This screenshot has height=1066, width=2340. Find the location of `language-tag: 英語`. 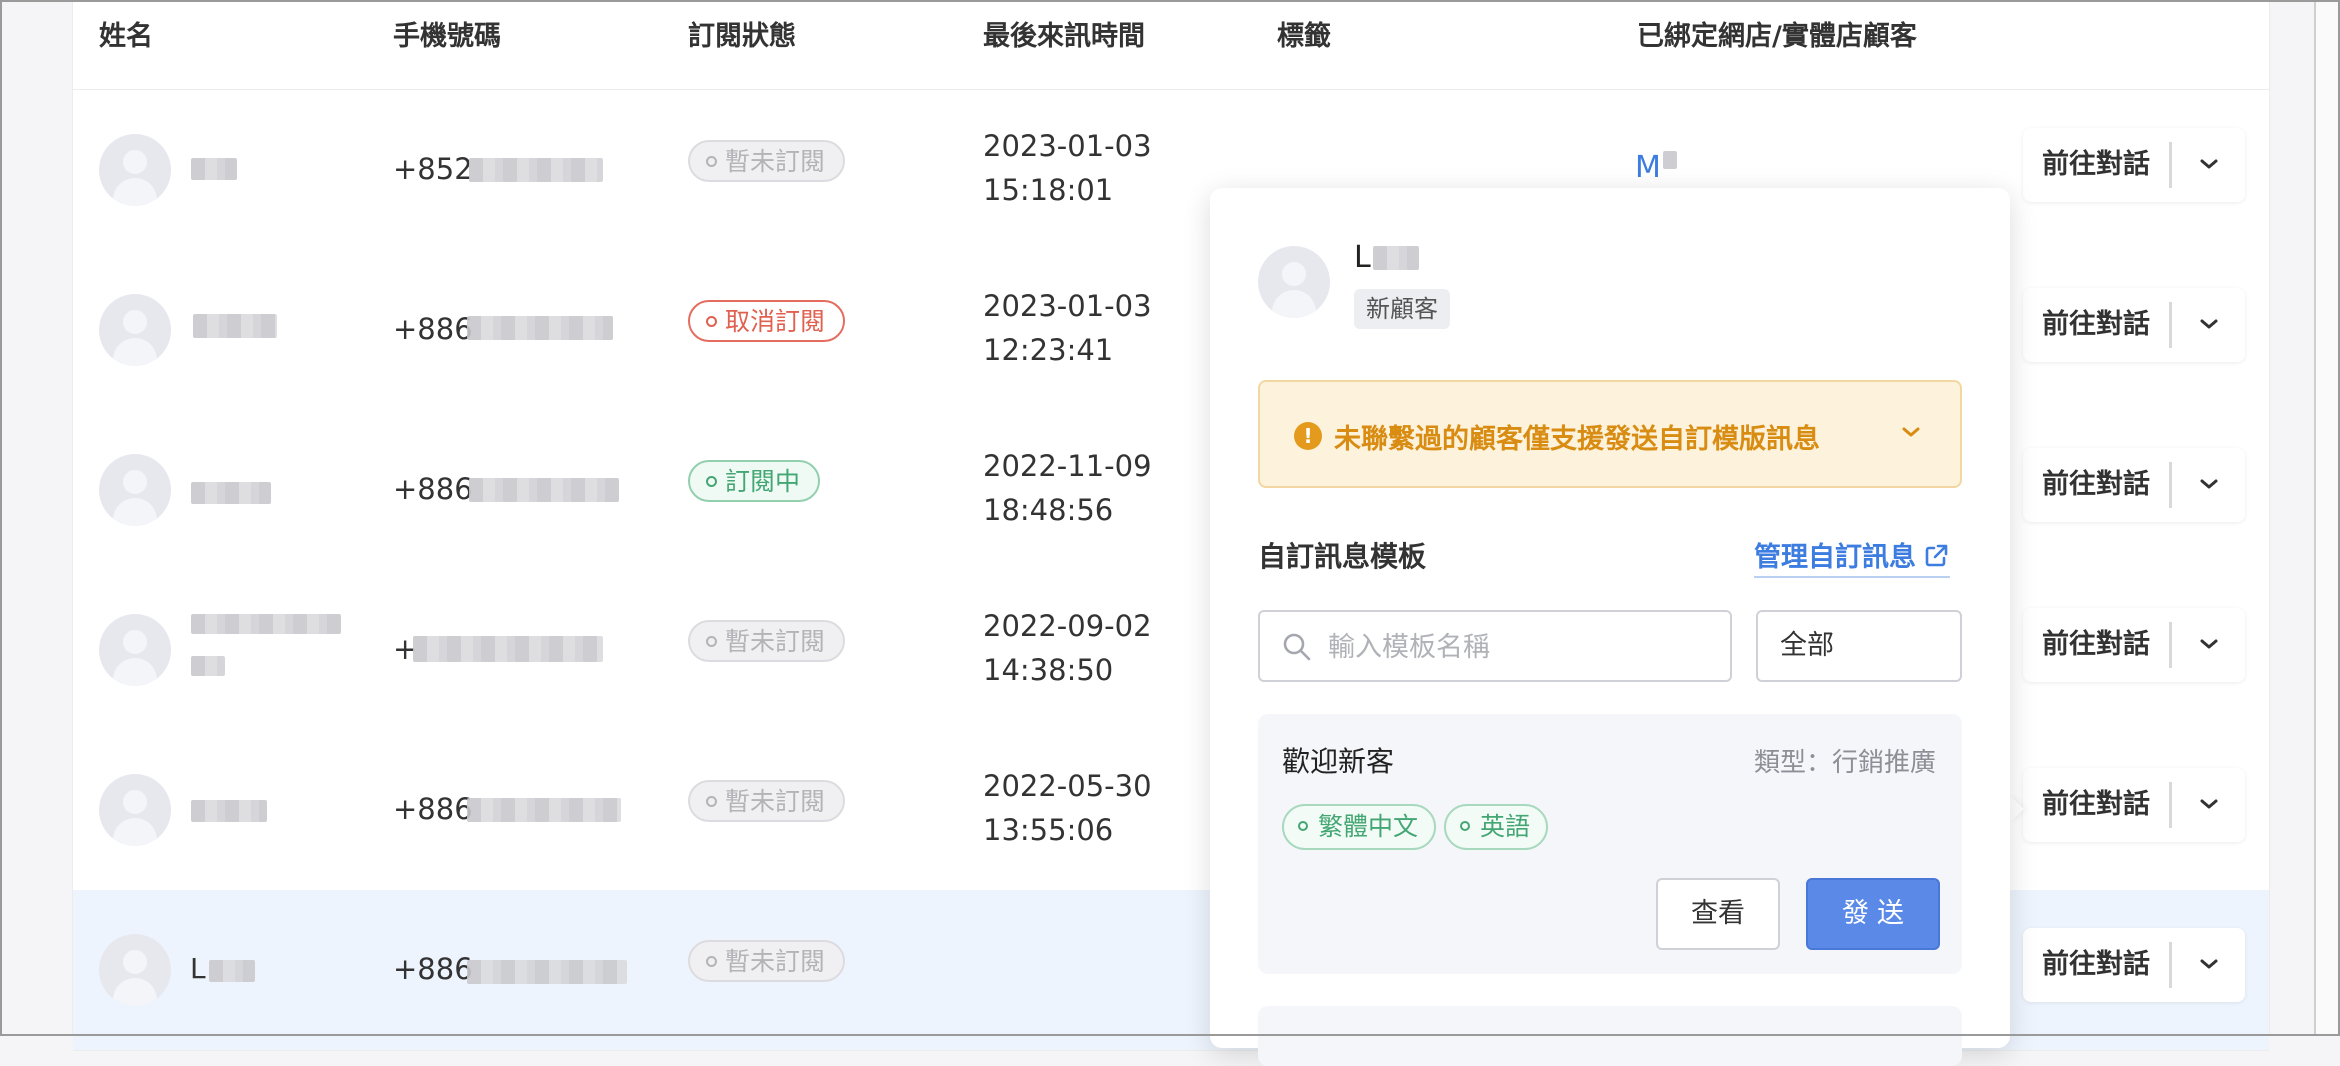

language-tag: 英語 is located at coordinates (1496, 827).